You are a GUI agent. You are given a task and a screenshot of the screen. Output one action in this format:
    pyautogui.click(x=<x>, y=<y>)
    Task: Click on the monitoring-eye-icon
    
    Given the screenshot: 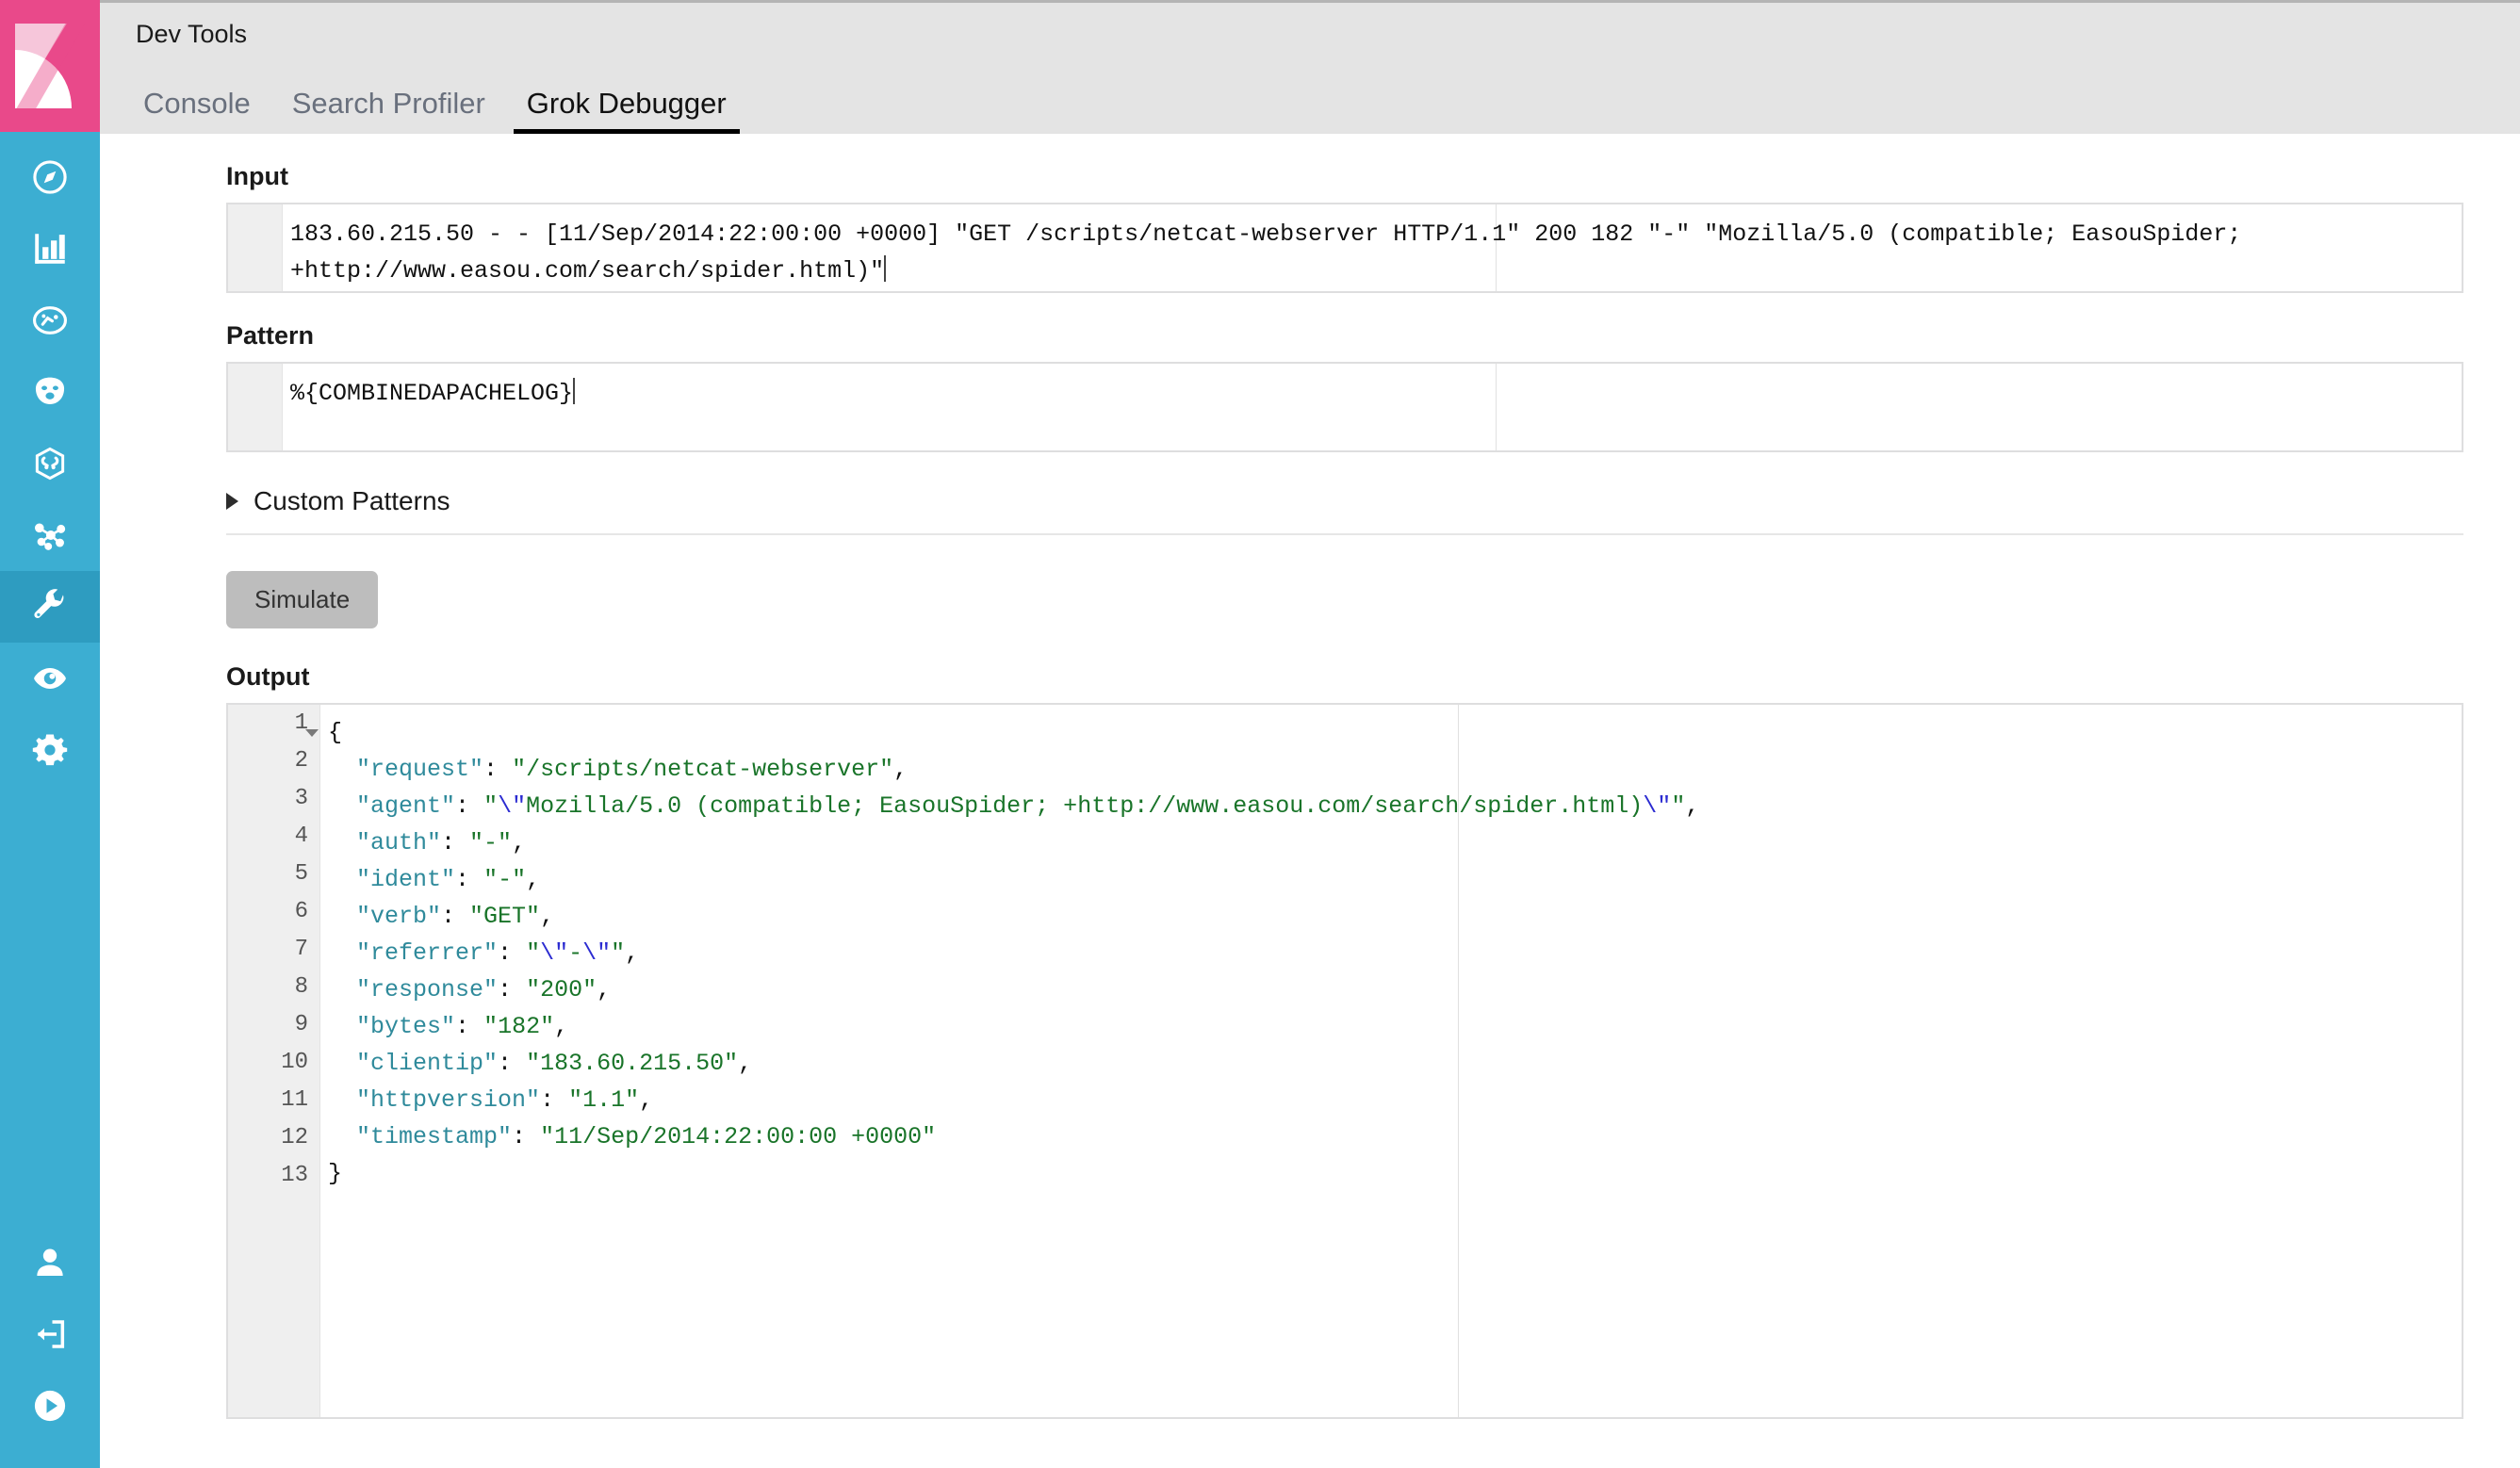 What is the action you would take?
    pyautogui.click(x=50, y=678)
    